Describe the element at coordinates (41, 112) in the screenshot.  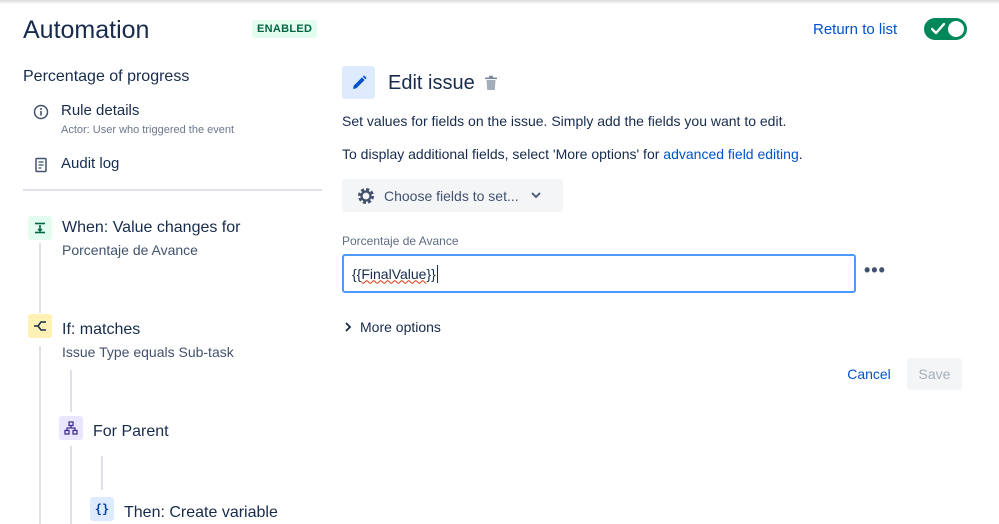
I see `info-icon` at that location.